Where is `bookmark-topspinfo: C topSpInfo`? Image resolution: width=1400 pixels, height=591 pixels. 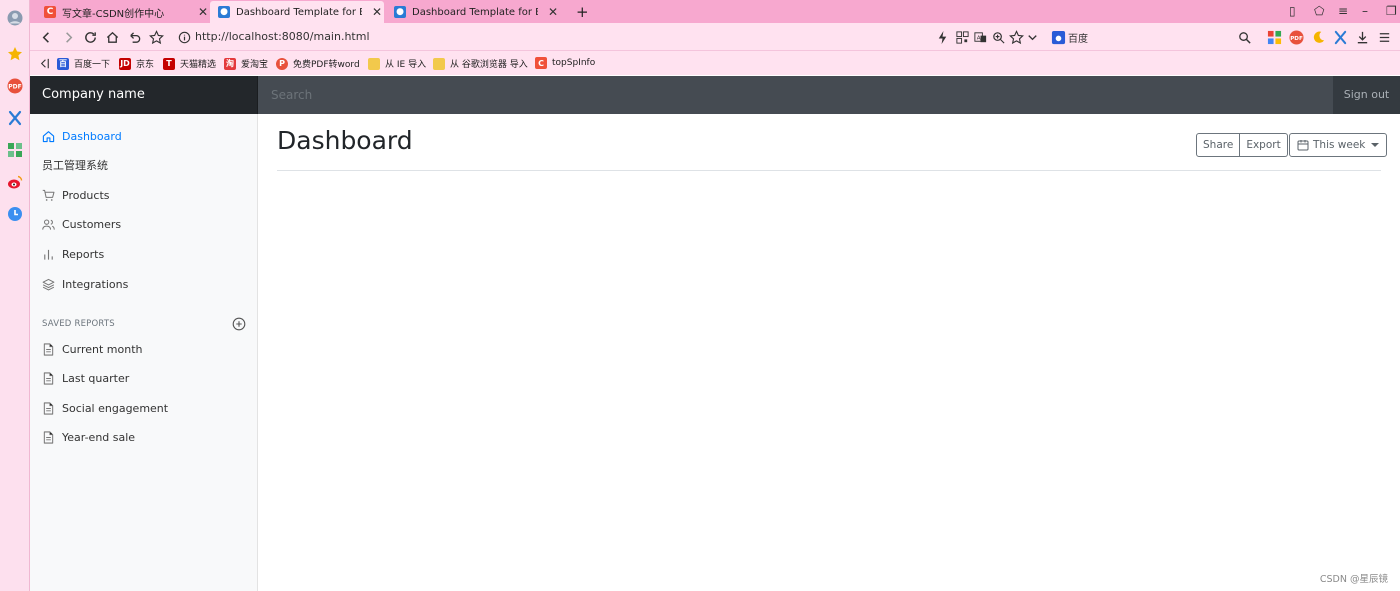
bookmark-topspinfo: C topSpInfo is located at coordinates (565, 63).